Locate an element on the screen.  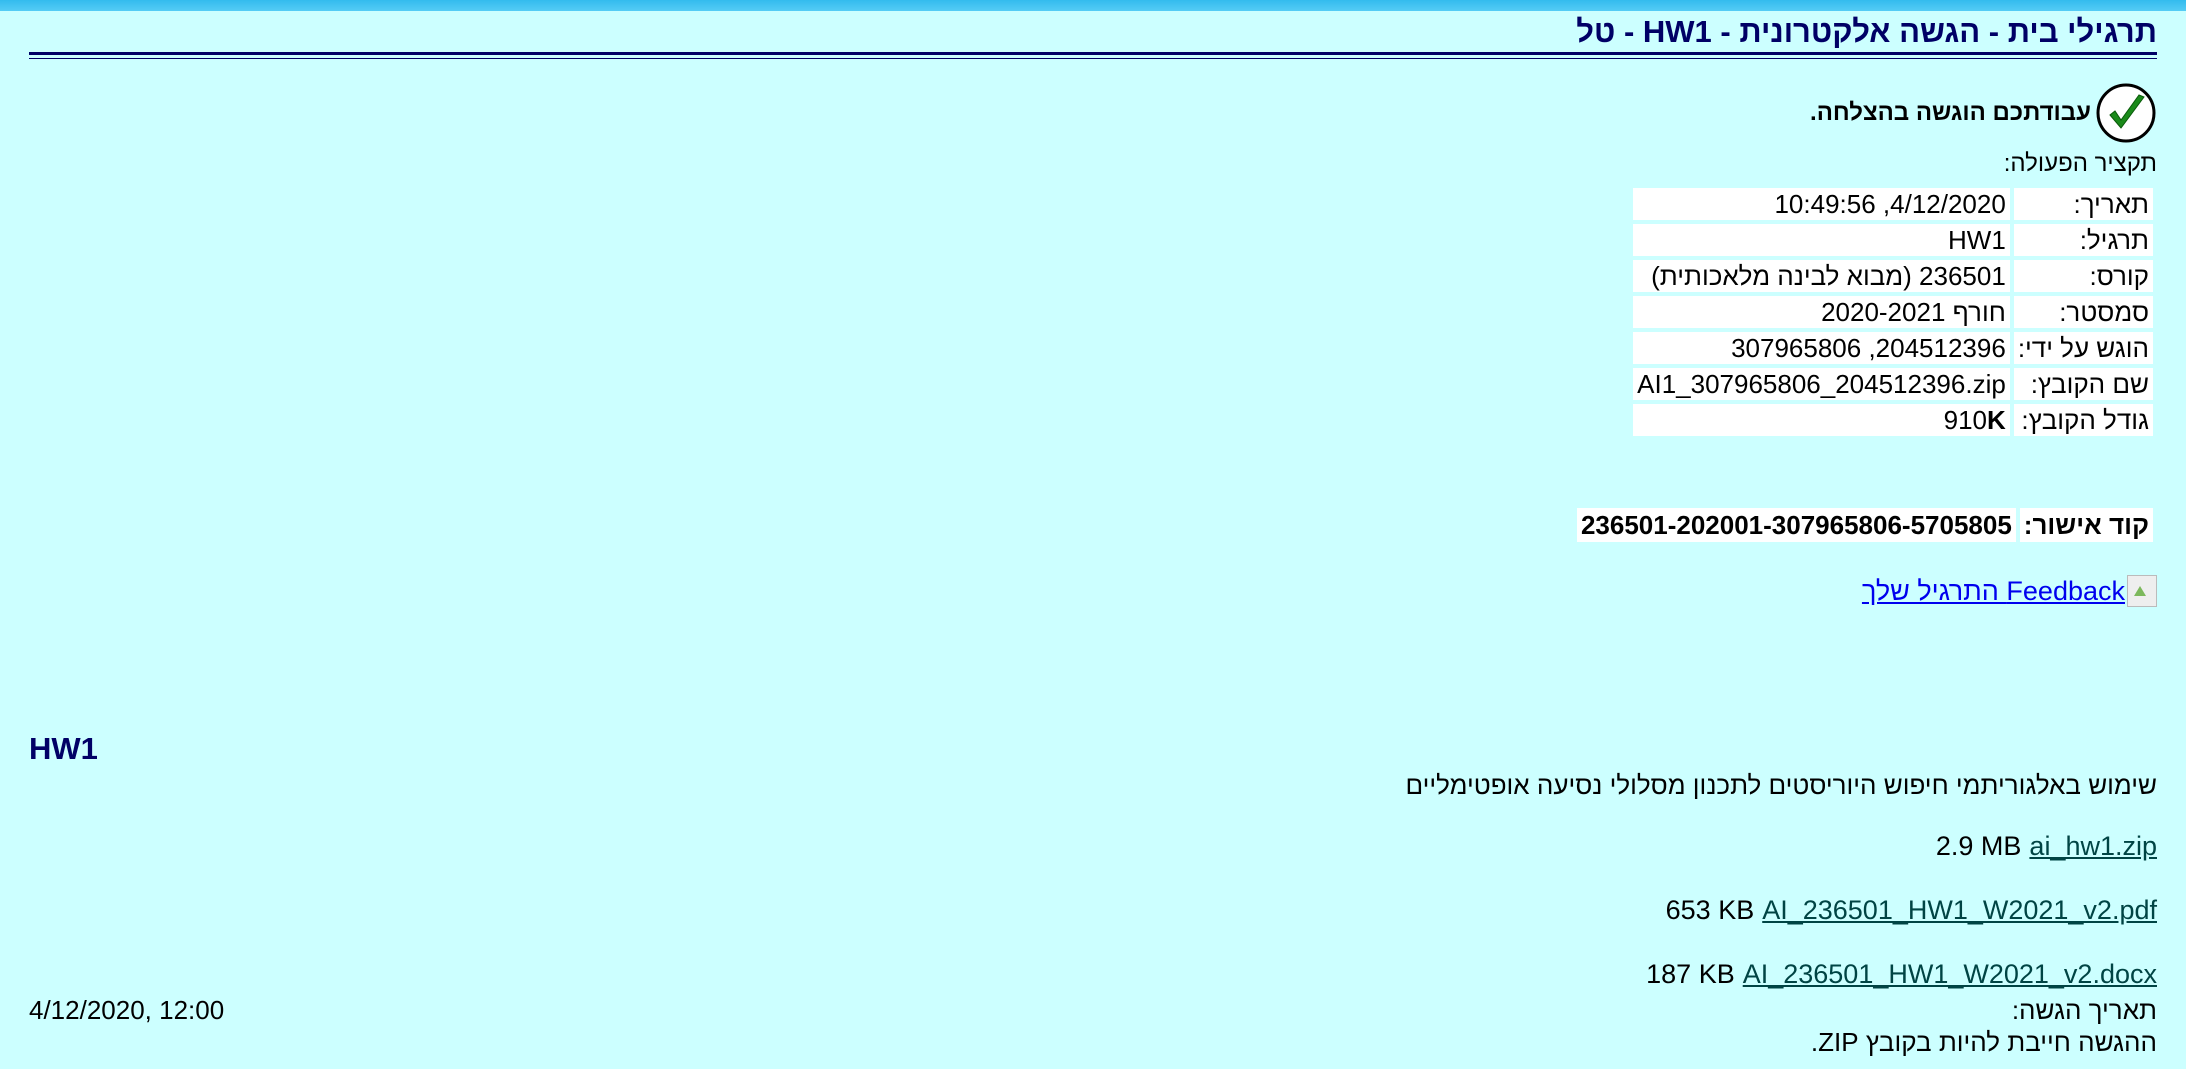
table-row: קורס: 236501 (מבוא לבינה מלאכותית) is located at coordinates (1893, 276).